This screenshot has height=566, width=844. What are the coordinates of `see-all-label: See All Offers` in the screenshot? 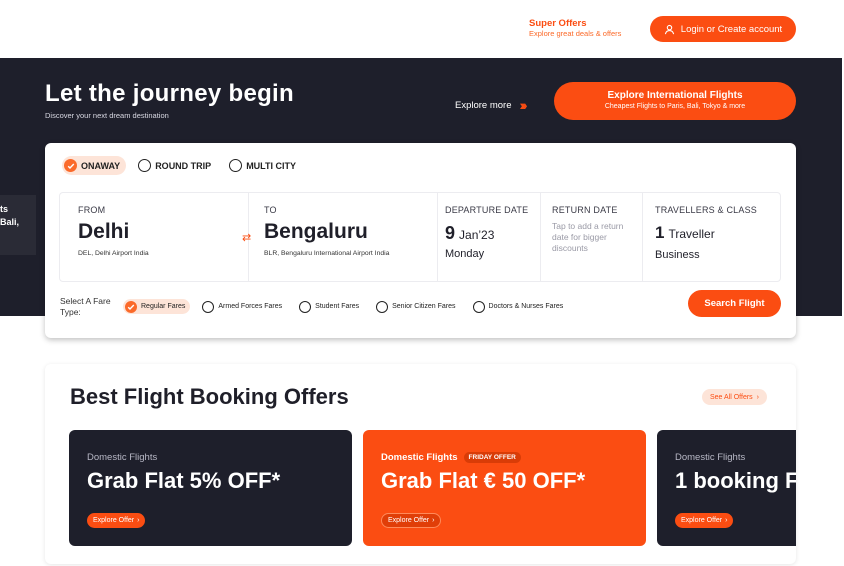 It's located at (731, 397).